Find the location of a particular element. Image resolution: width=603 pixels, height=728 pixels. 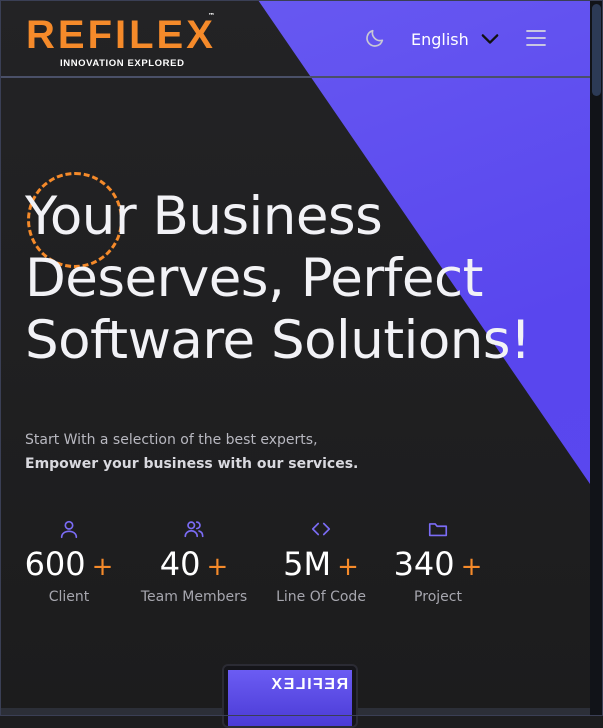

users-icon is located at coordinates (194, 529).